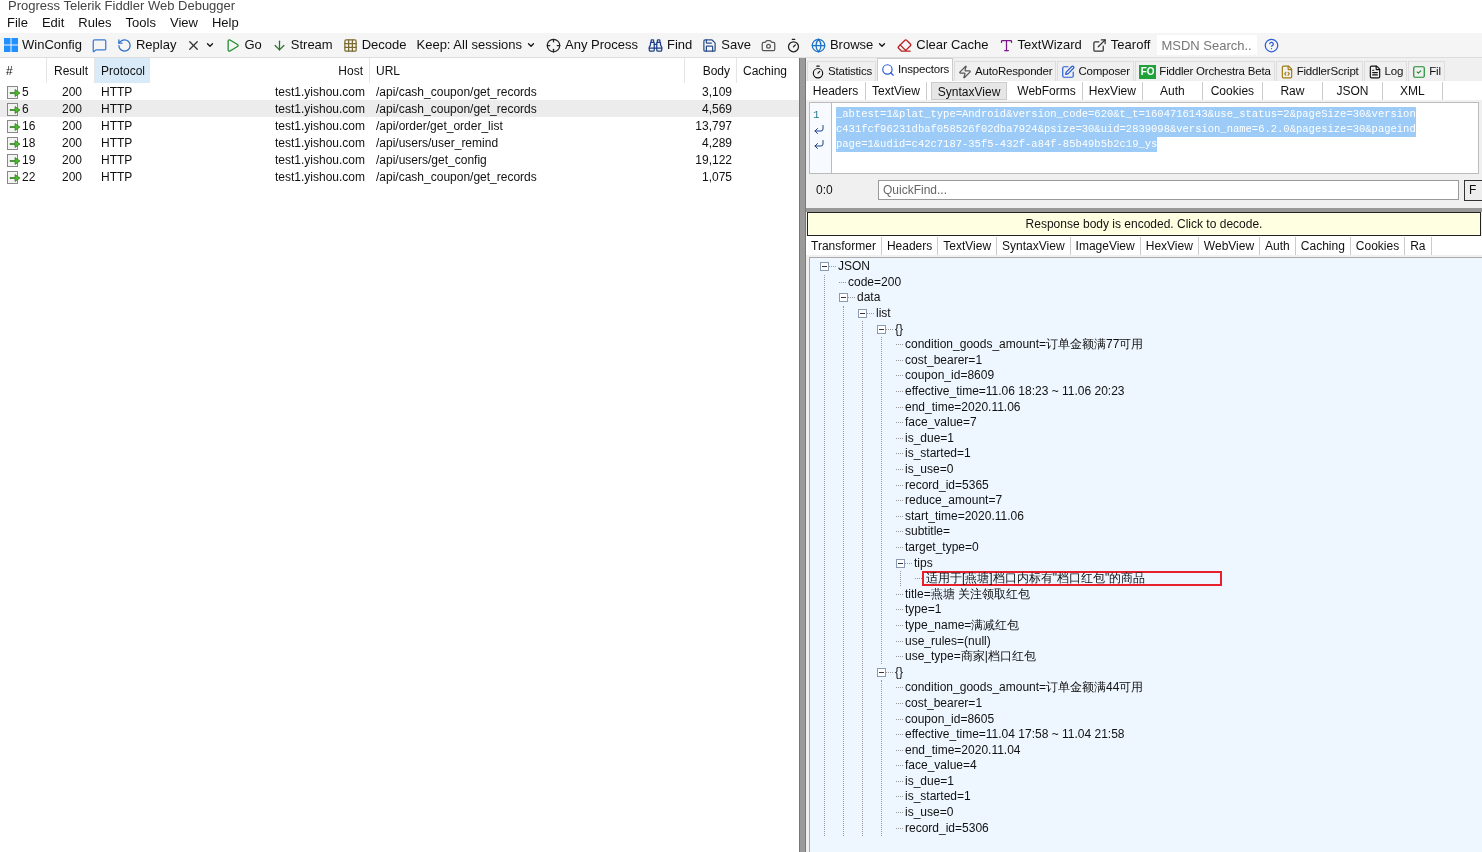 Image resolution: width=1482 pixels, height=852 pixels. Describe the element at coordinates (146, 45) in the screenshot. I see `toolbar-button: Replay` at that location.